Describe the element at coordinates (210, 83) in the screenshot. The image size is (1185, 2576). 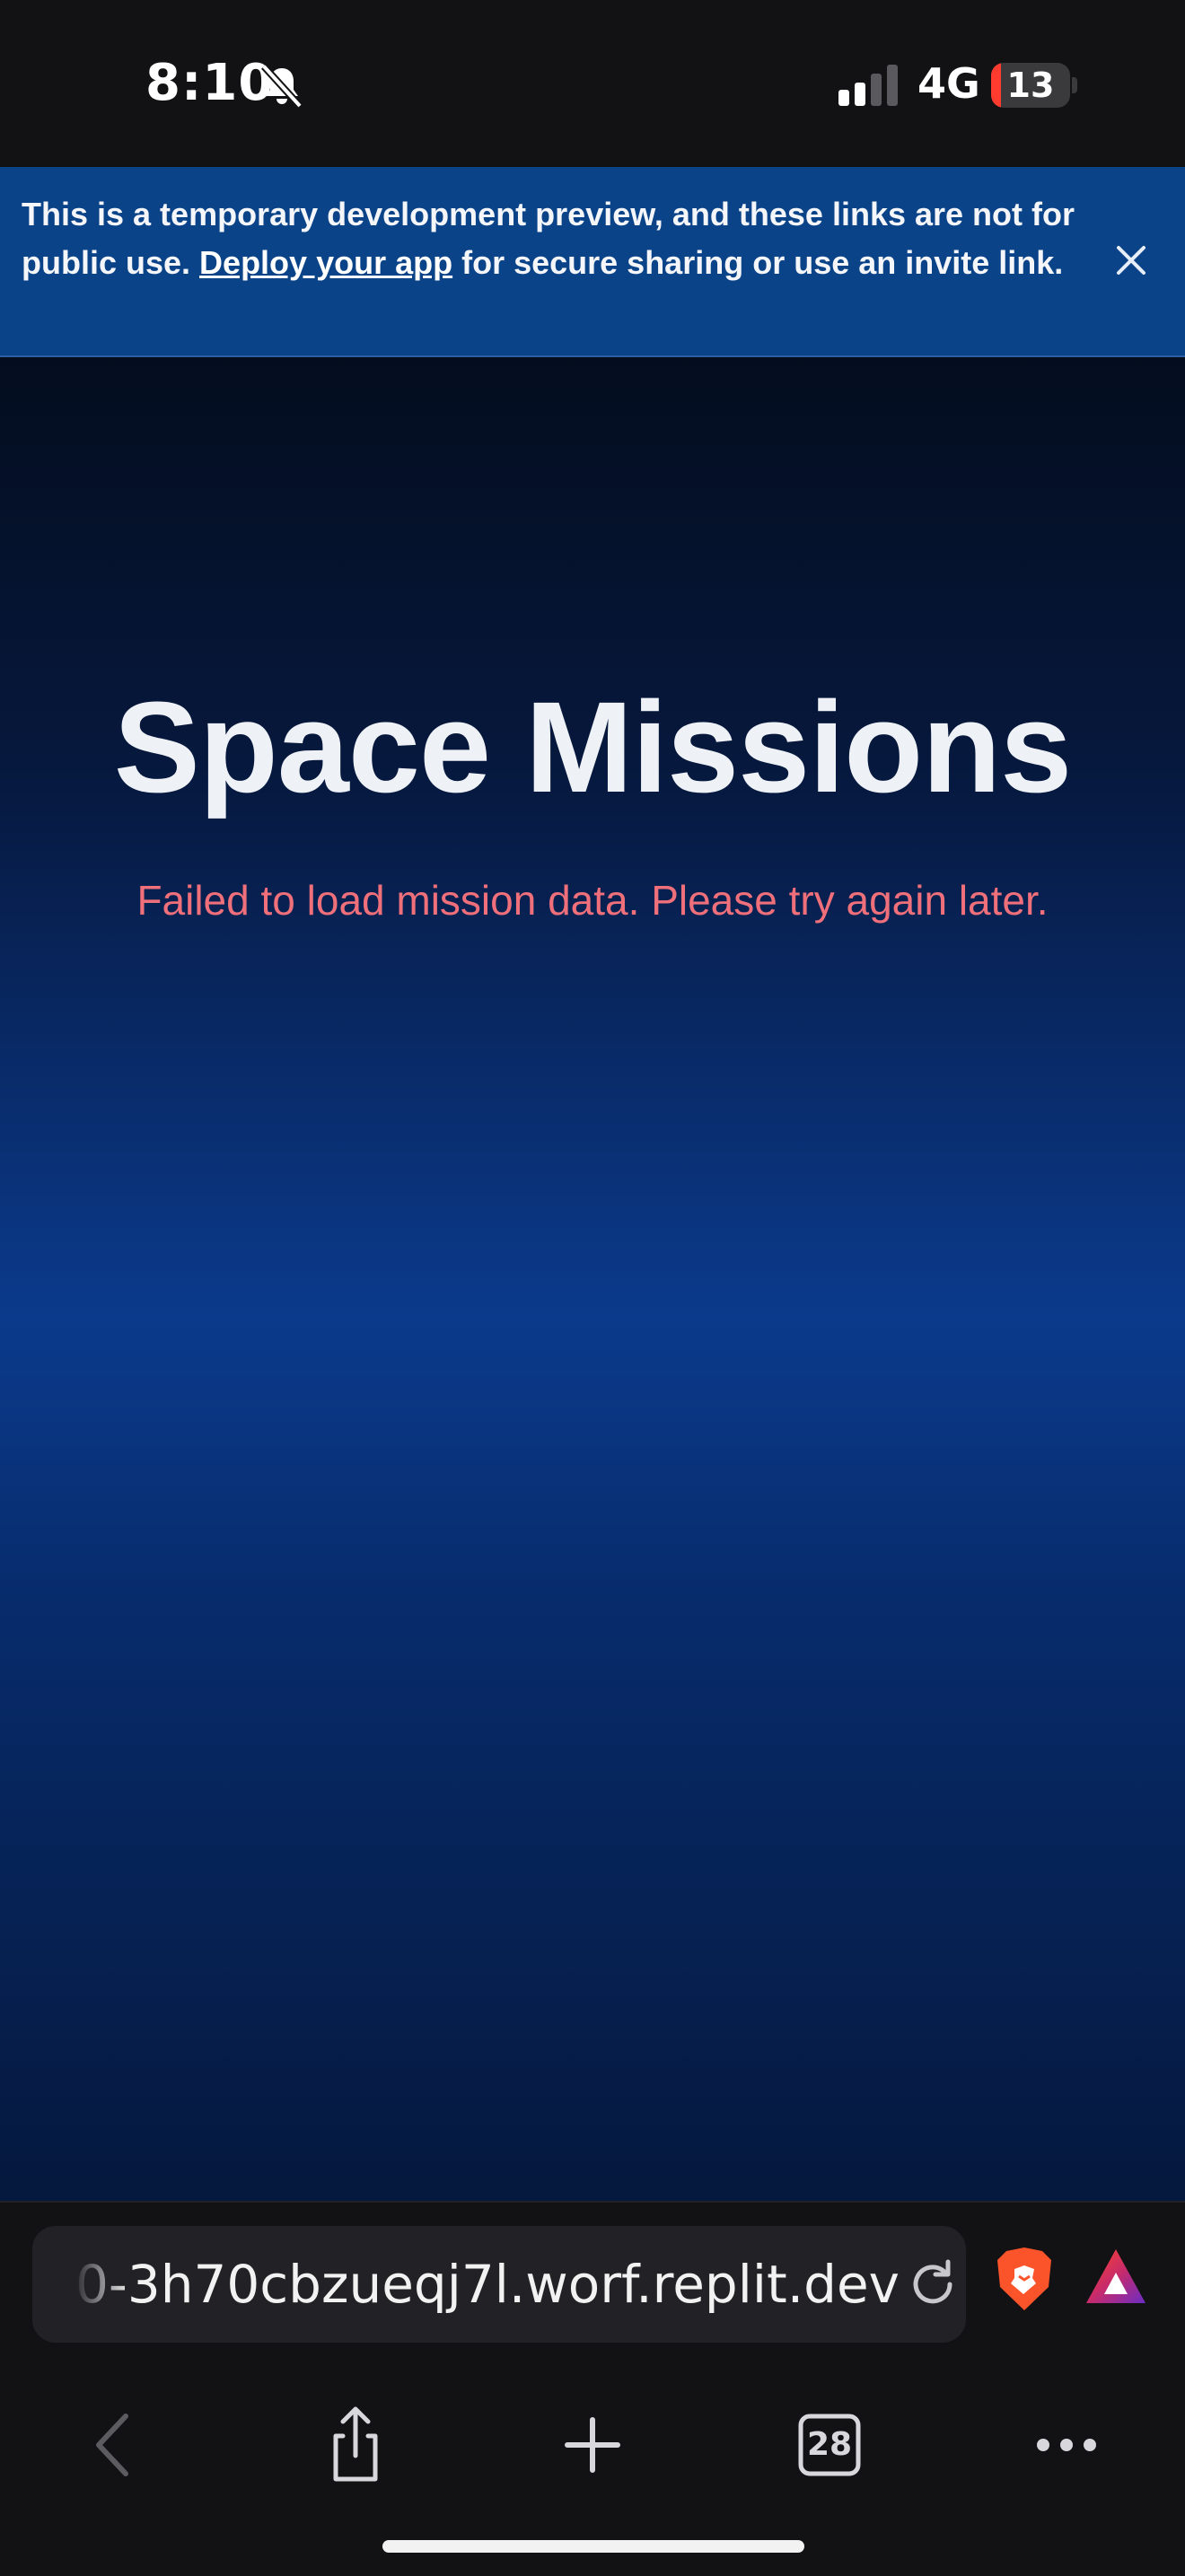
I see `status-time: 8:10` at that location.